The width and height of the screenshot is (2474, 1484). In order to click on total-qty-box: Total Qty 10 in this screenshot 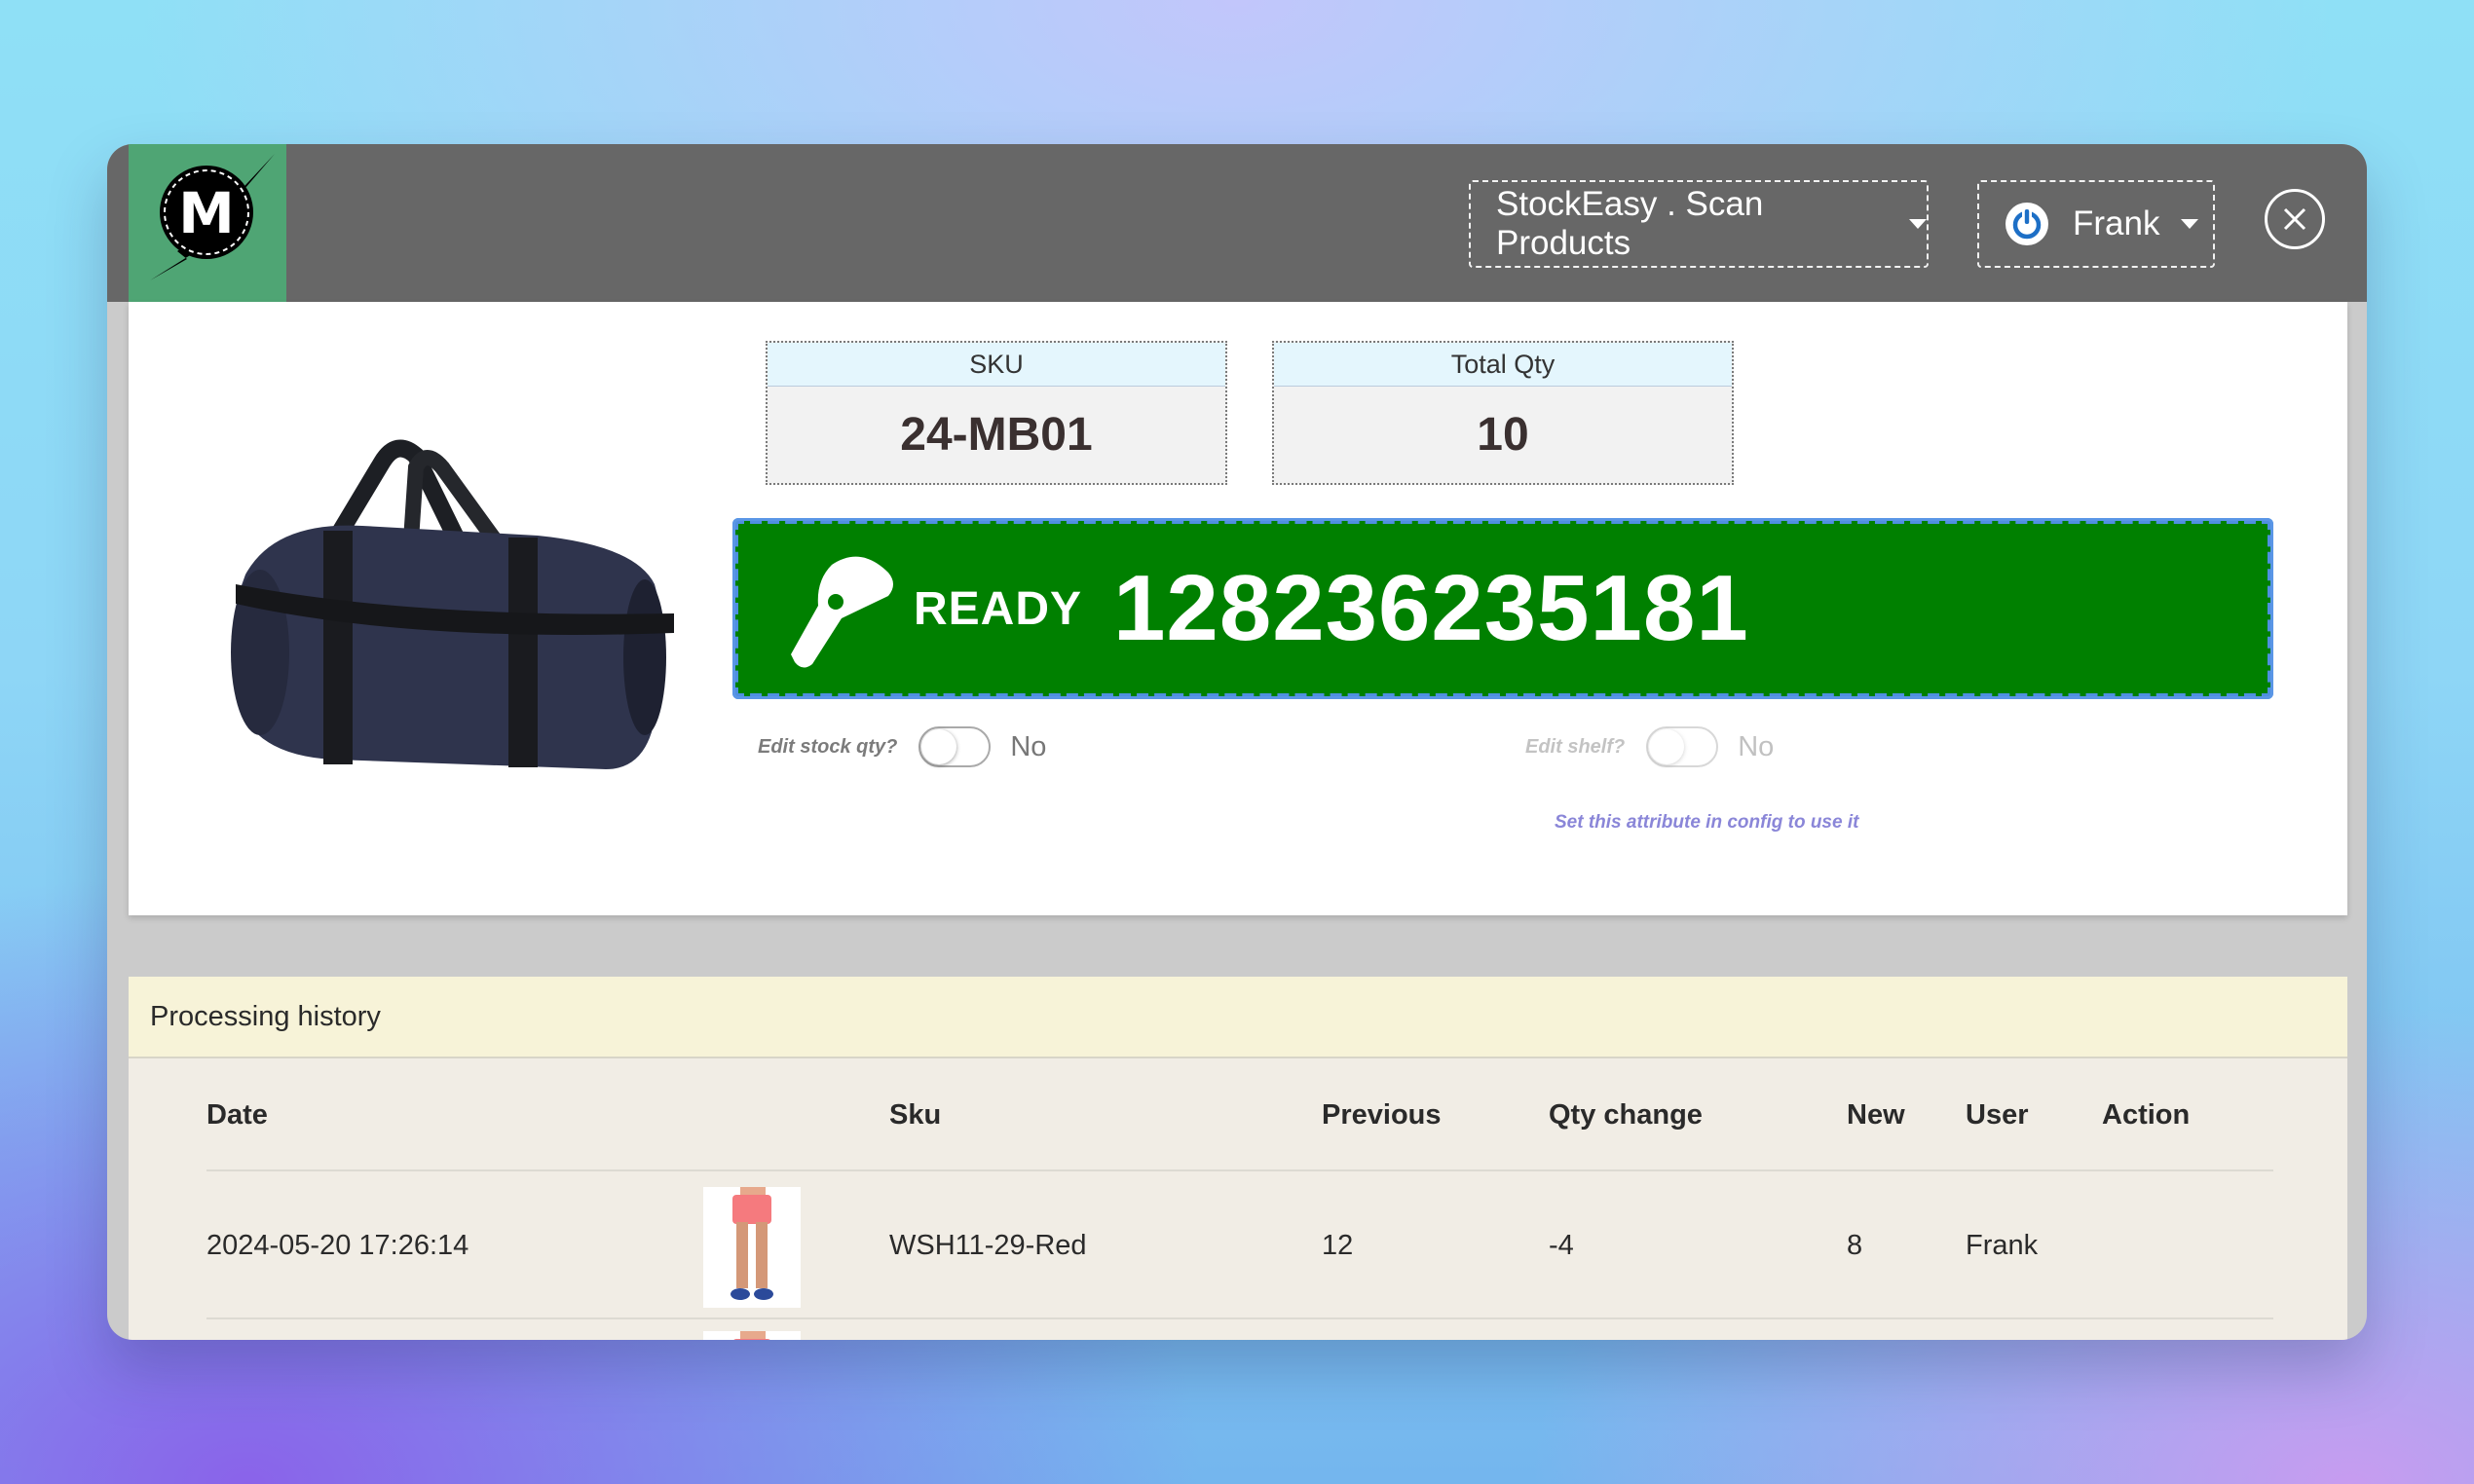, I will do `click(1503, 413)`.